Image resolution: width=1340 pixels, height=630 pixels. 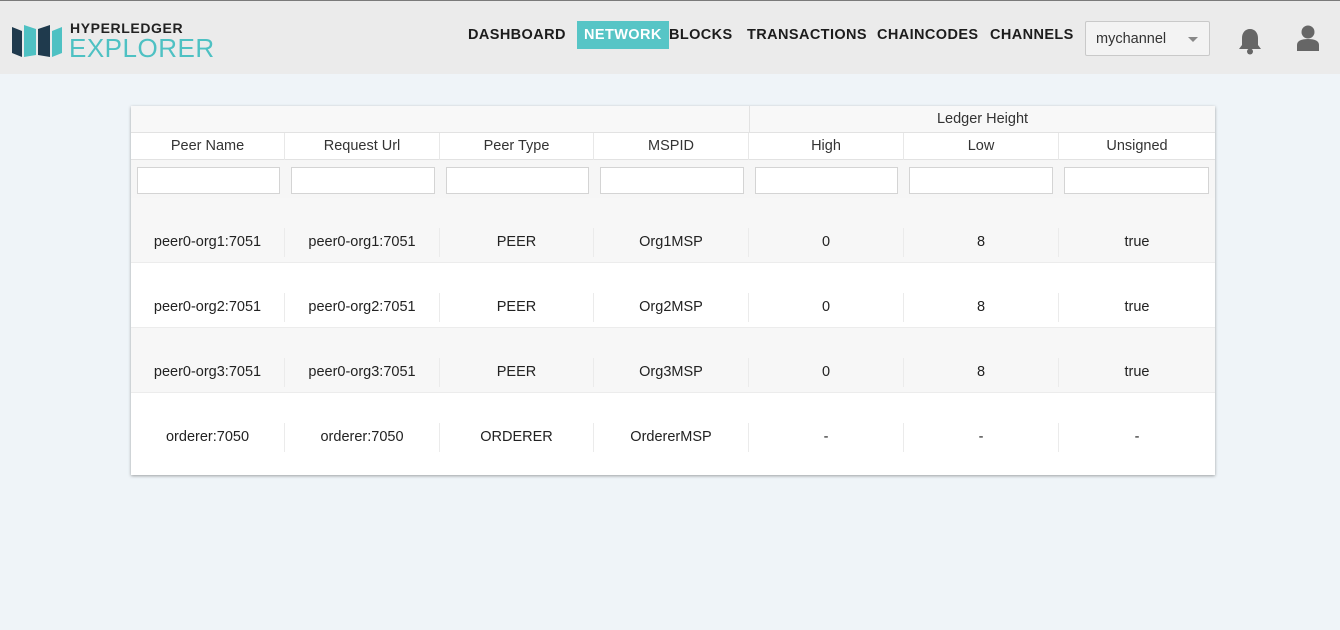 What do you see at coordinates (208, 307) in the screenshot?
I see `cell-peer-name: peer0-org2:7051` at bounding box center [208, 307].